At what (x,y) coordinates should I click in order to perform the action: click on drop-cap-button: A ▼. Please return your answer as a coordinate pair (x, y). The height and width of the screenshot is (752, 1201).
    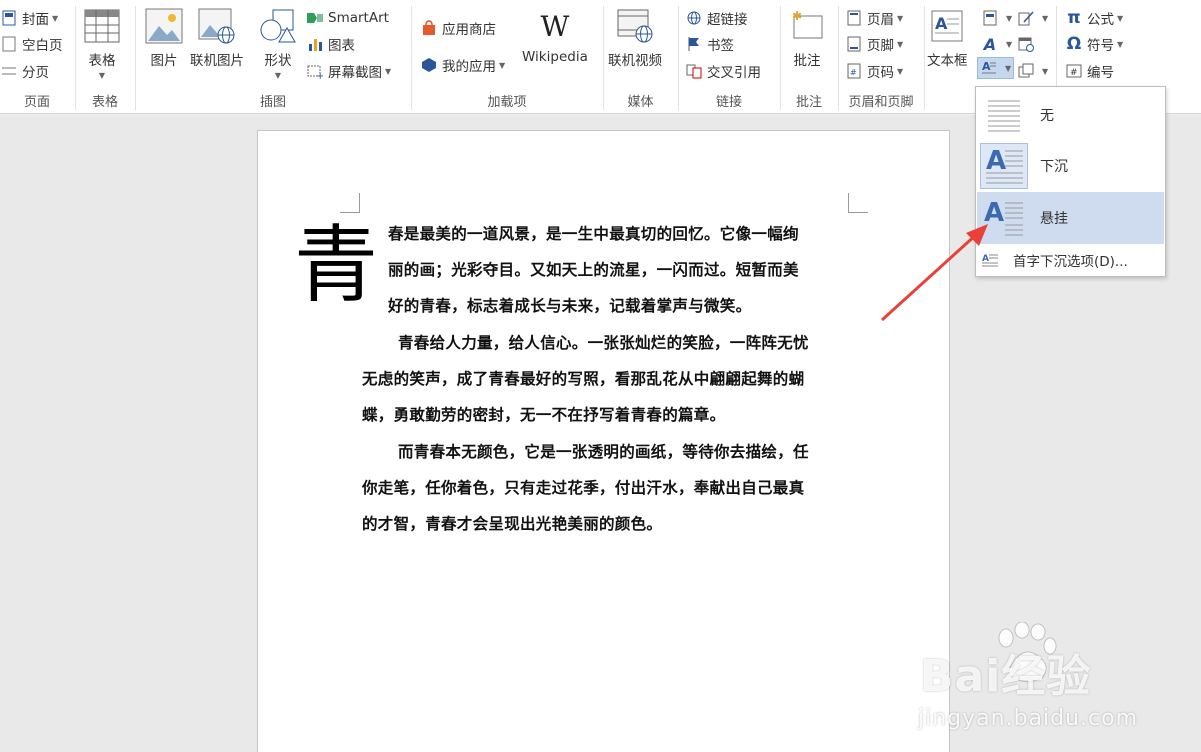
    Looking at the image, I should click on (996, 68).